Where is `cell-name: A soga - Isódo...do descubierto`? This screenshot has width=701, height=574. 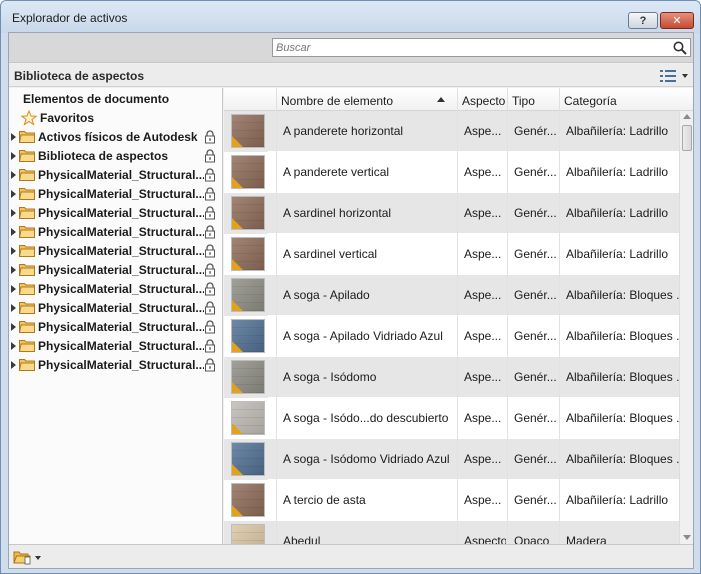 cell-name: A soga - Isódo...do descubierto is located at coordinates (366, 418).